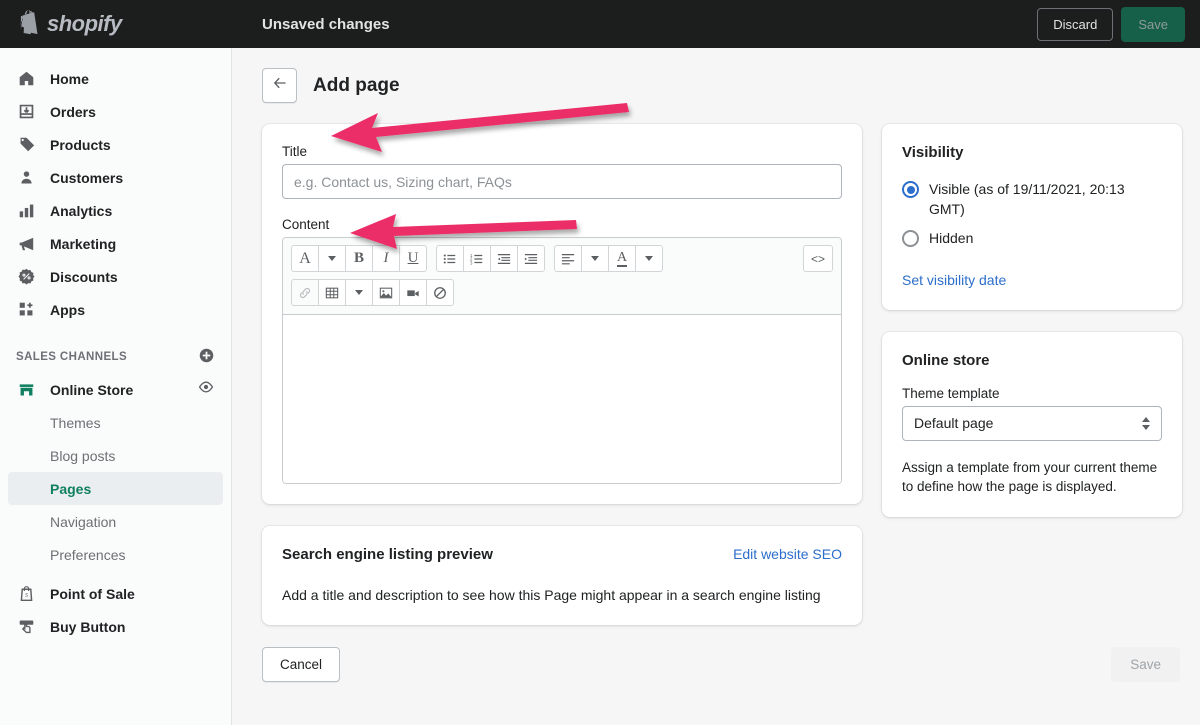 The width and height of the screenshot is (1200, 725). I want to click on sidebar-item-themes: Themes, so click(115, 422).